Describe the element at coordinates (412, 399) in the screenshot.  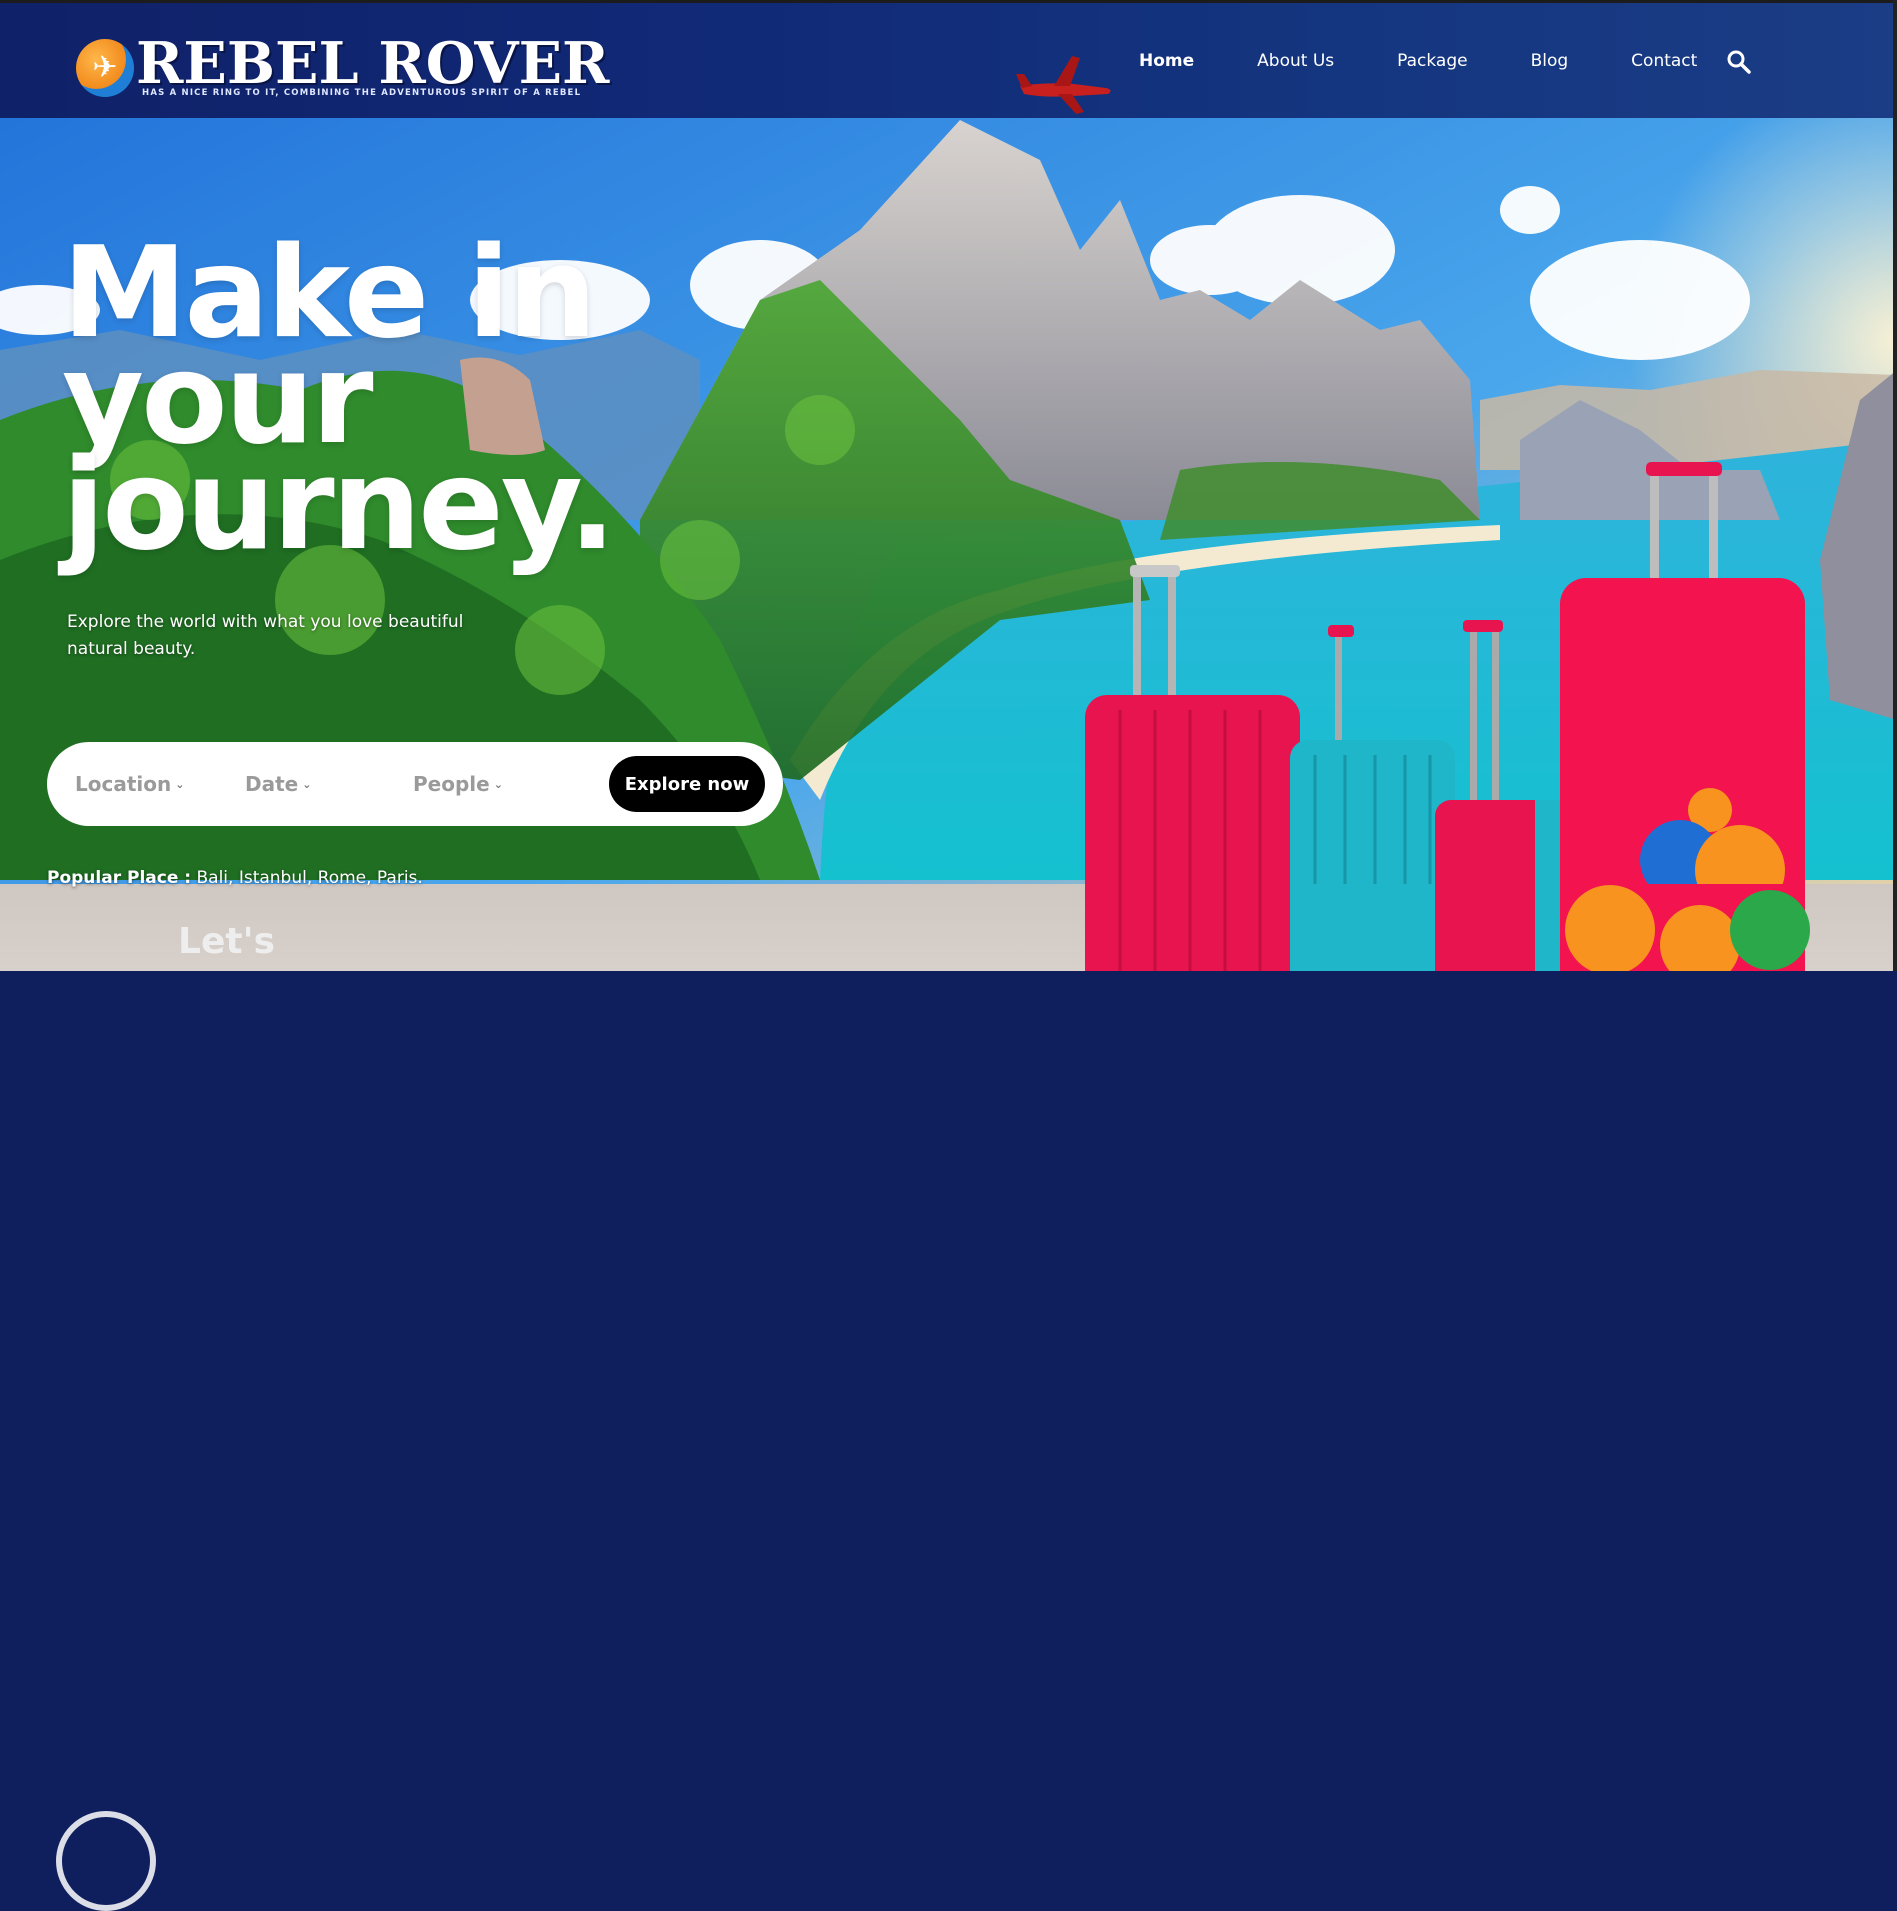
I see `hero-title: Make in your journey.` at that location.